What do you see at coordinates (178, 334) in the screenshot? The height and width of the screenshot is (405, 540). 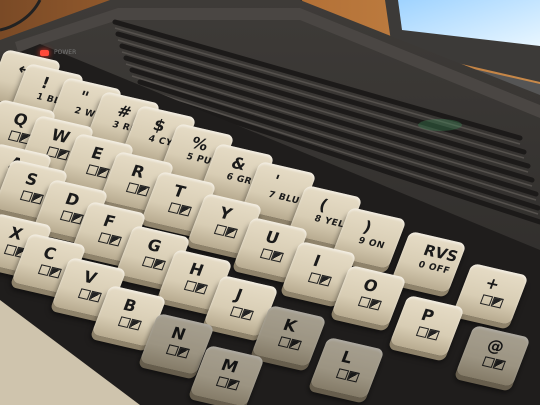 I see `key-legend: N` at bounding box center [178, 334].